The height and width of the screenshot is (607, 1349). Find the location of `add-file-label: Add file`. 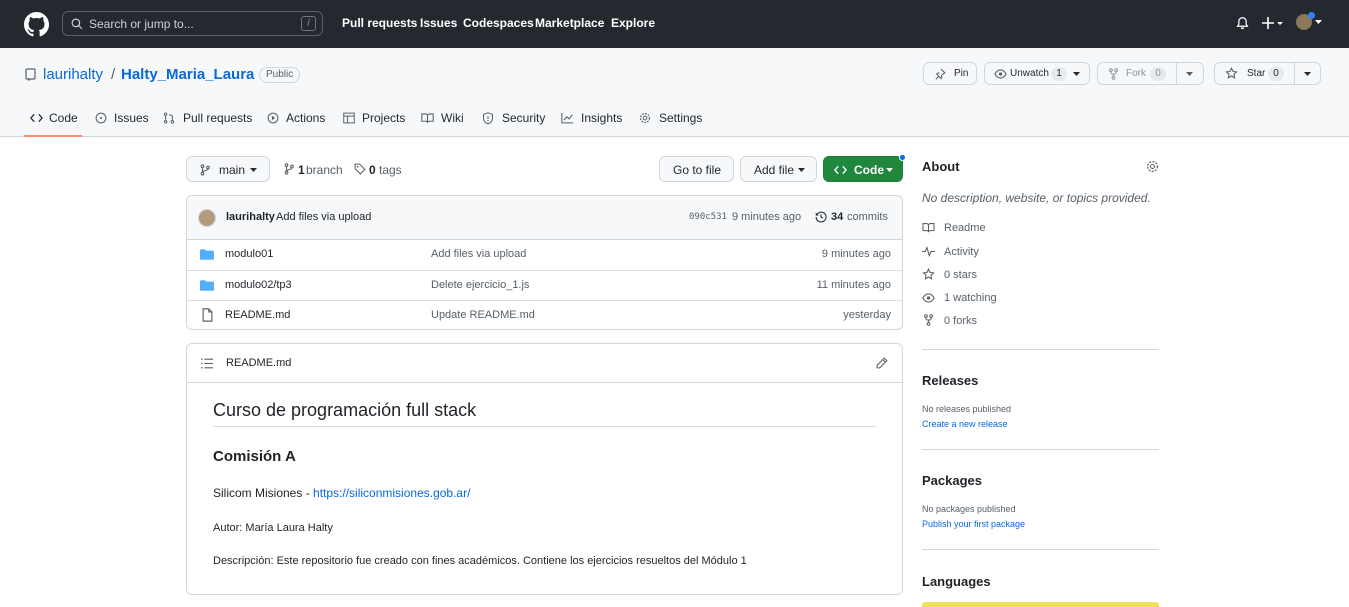

add-file-label: Add file is located at coordinates (774, 170).